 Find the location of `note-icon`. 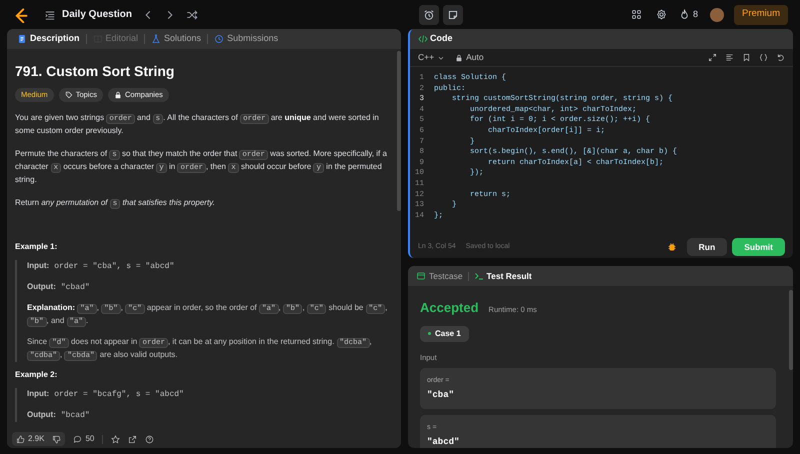

note-icon is located at coordinates (453, 14).